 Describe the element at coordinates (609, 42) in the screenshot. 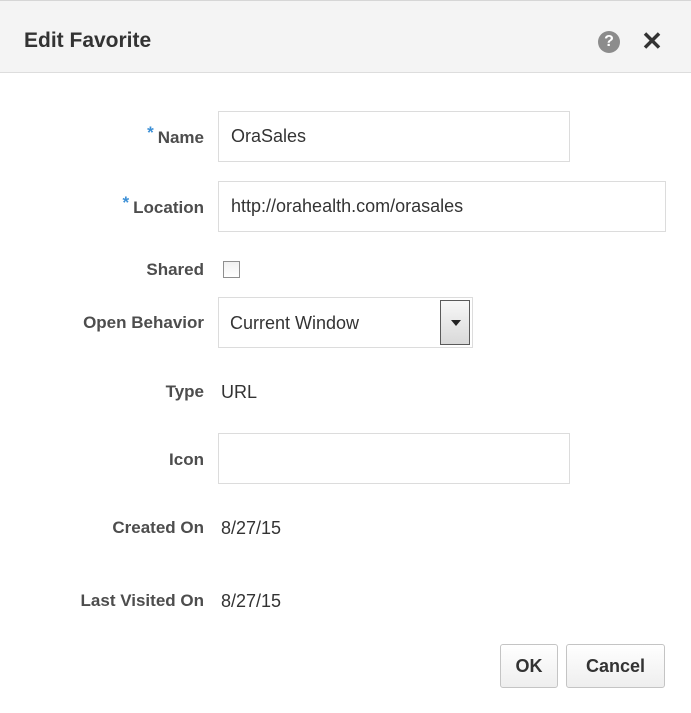

I see `help-icon: ?` at that location.